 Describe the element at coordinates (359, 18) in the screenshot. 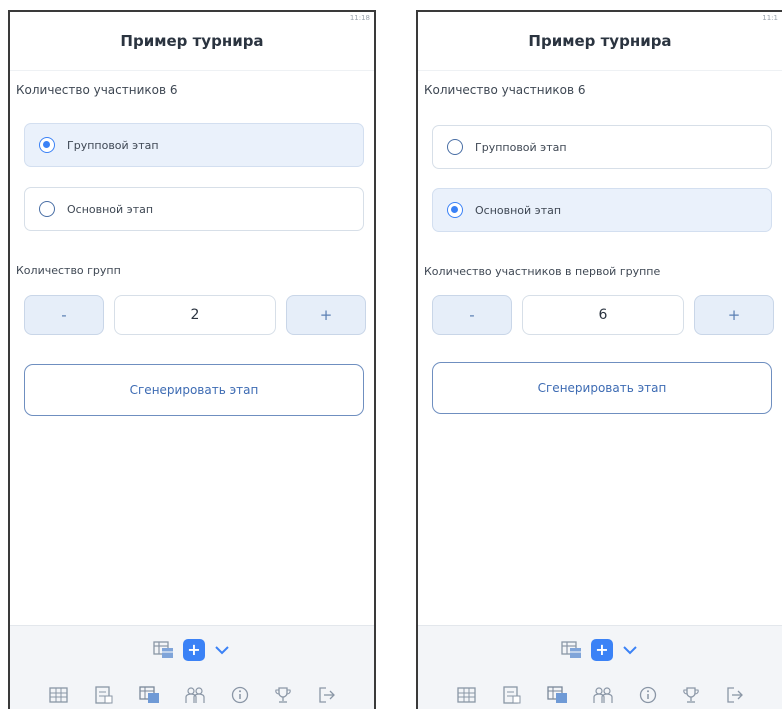

I see `status-time: 11:18` at that location.